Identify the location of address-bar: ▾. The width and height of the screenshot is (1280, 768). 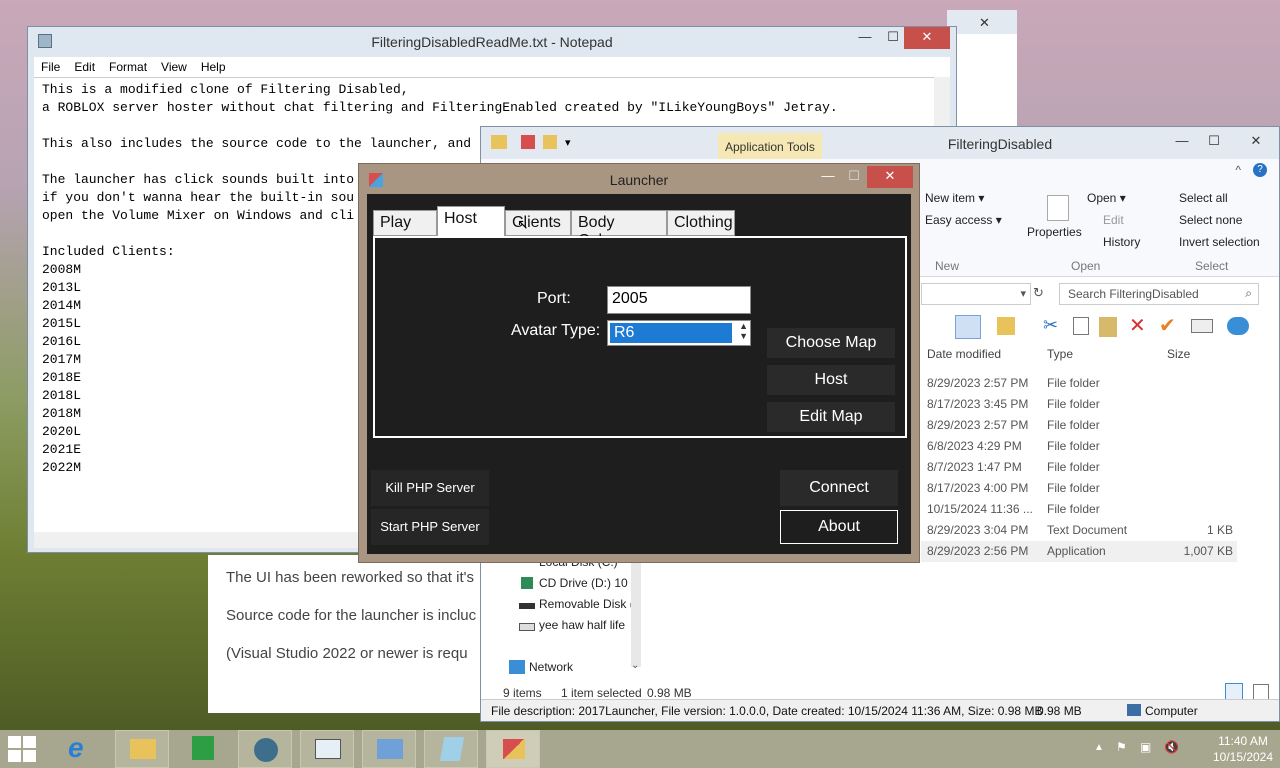
(976, 294).